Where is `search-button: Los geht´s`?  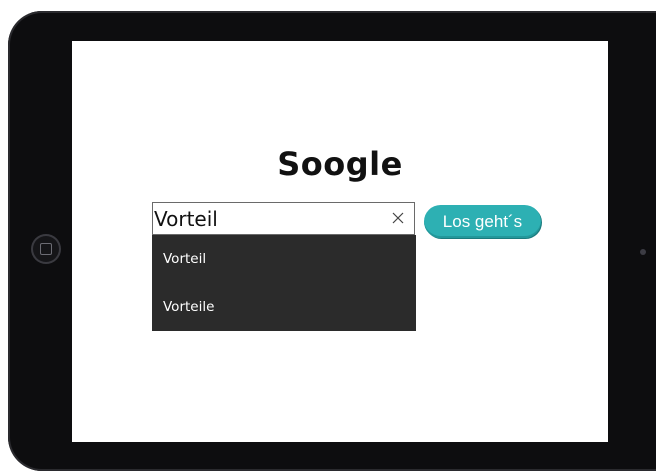 search-button: Los geht´s is located at coordinates (482, 221).